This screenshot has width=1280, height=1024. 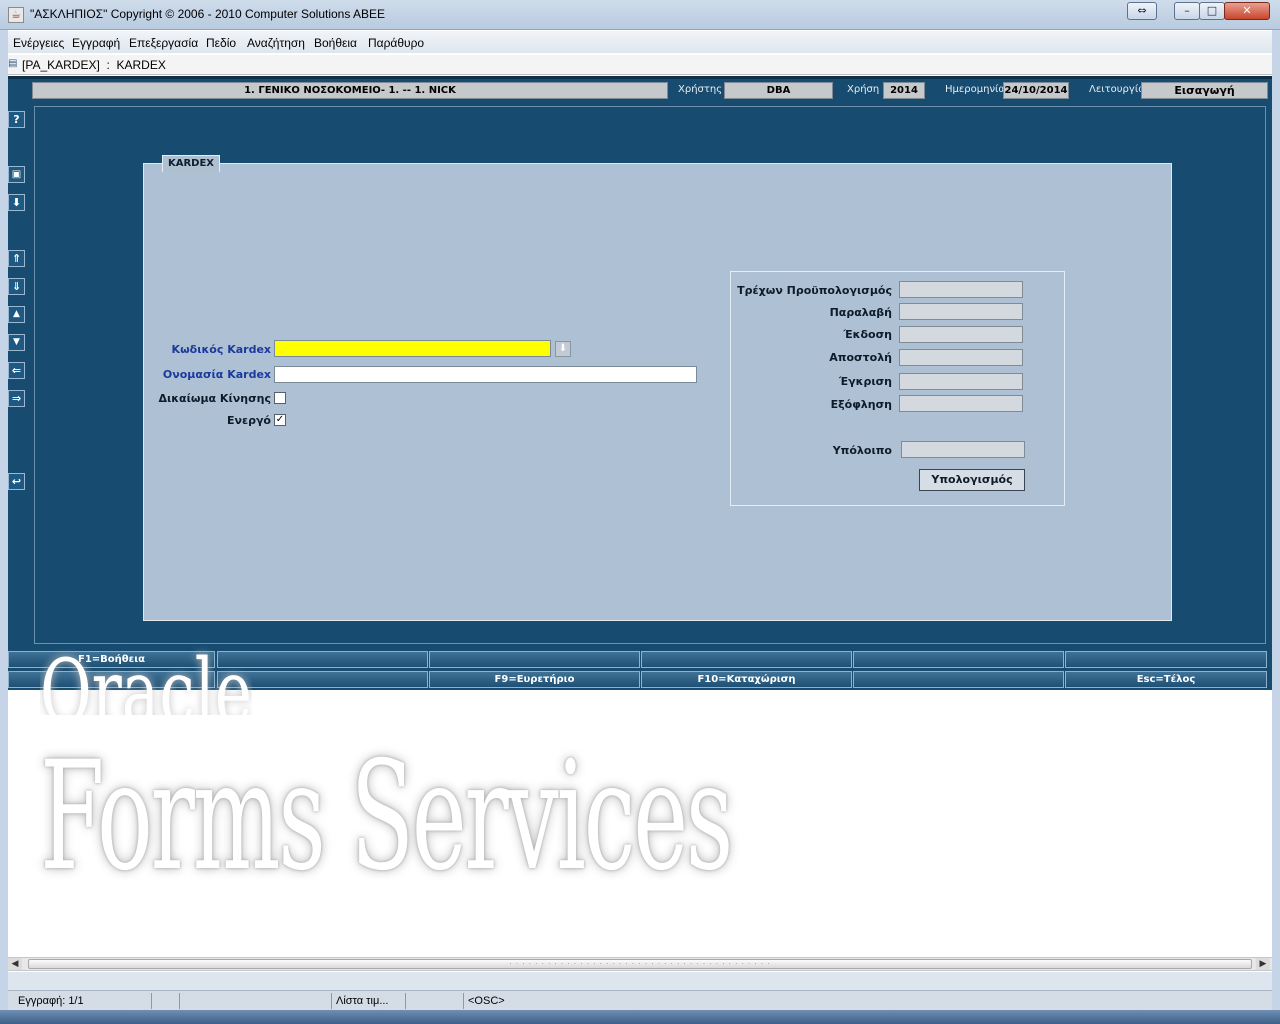 I want to click on os-taskbar, so click(x=640, y=1017).